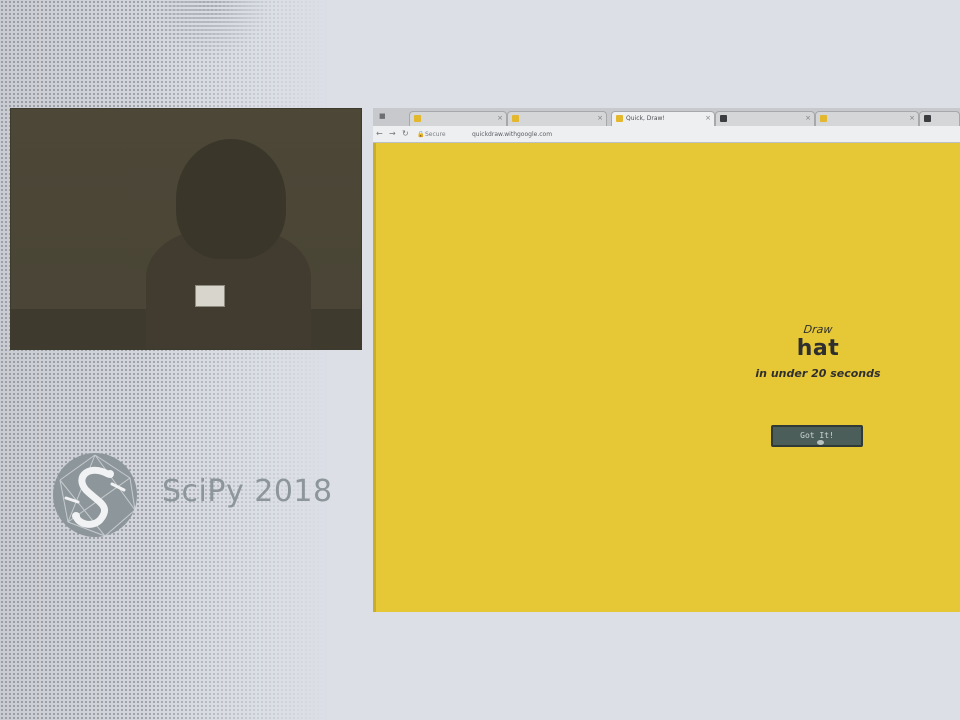 The height and width of the screenshot is (720, 960). Describe the element at coordinates (666, 134) in the screenshot. I see `address-bar: ← → ↻ 🔒 Secure quickdraw.withgoogle.com` at that location.